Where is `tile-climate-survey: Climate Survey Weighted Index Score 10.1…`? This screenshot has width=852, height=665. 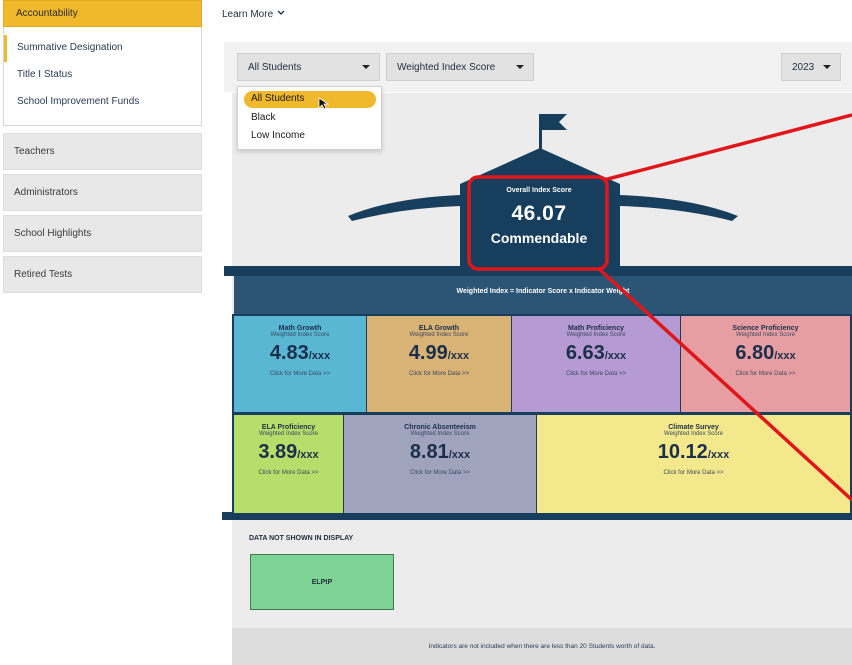 tile-climate-survey: Climate Survey Weighted Index Score 10.1… is located at coordinates (693, 464).